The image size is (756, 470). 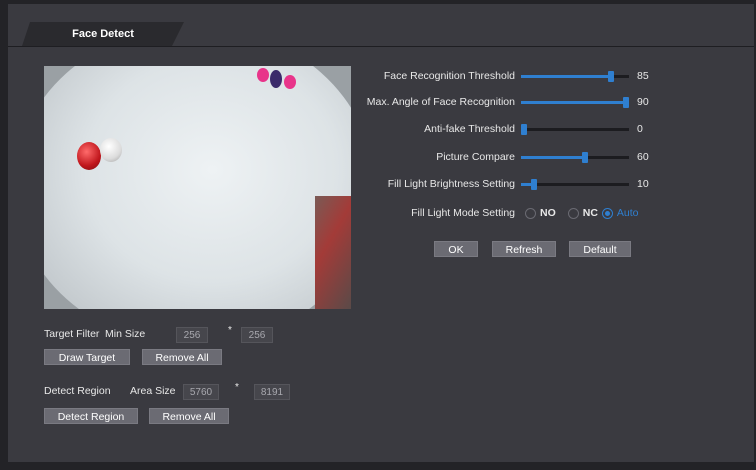 I want to click on face-recognition-threshold-row: Face Recognition Threshold 85, so click(x=510, y=76).